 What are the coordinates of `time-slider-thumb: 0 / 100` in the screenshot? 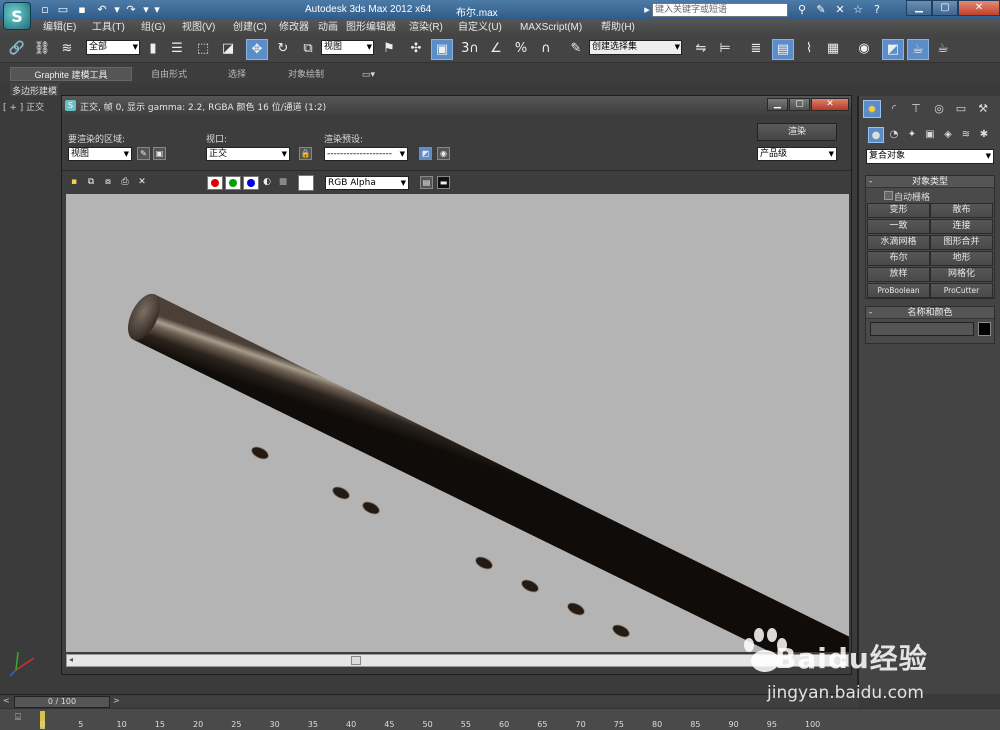 It's located at (62, 702).